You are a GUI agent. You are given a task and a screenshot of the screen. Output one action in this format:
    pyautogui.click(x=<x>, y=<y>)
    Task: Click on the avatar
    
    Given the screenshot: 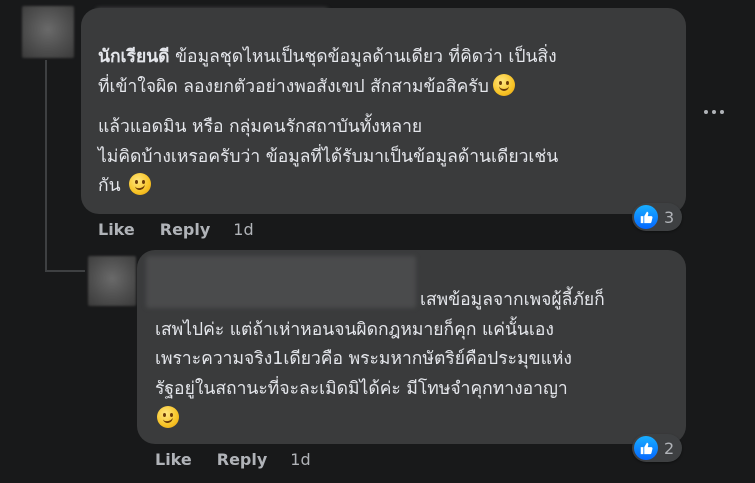 What is the action you would take?
    pyautogui.click(x=48, y=32)
    